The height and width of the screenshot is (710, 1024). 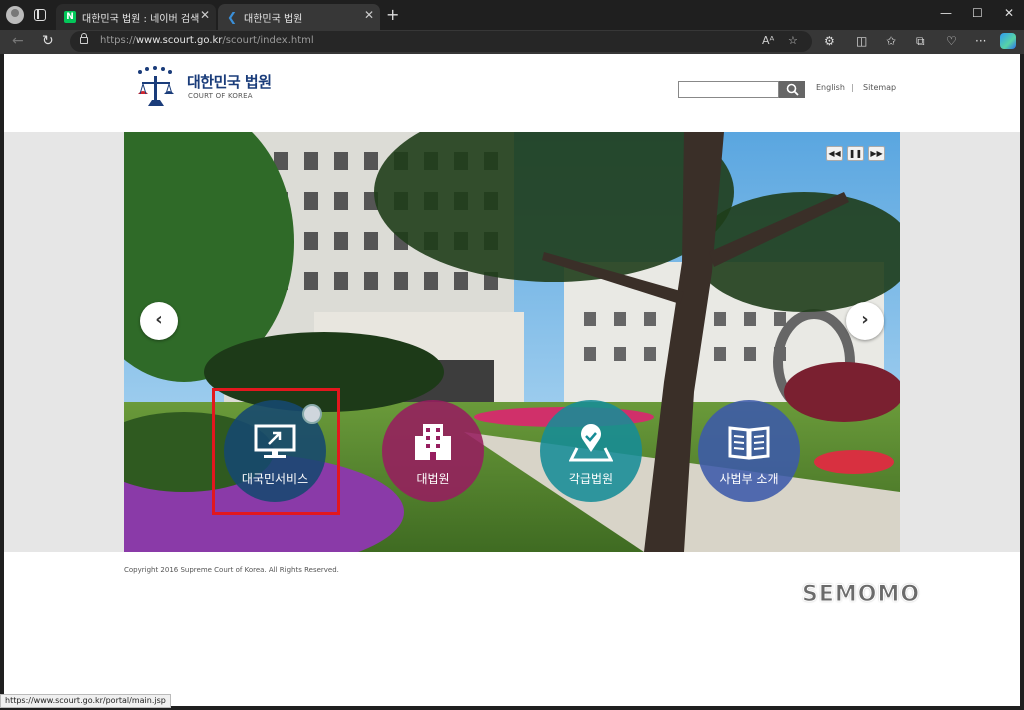 I want to click on service-label: 대법원, so click(x=433, y=479).